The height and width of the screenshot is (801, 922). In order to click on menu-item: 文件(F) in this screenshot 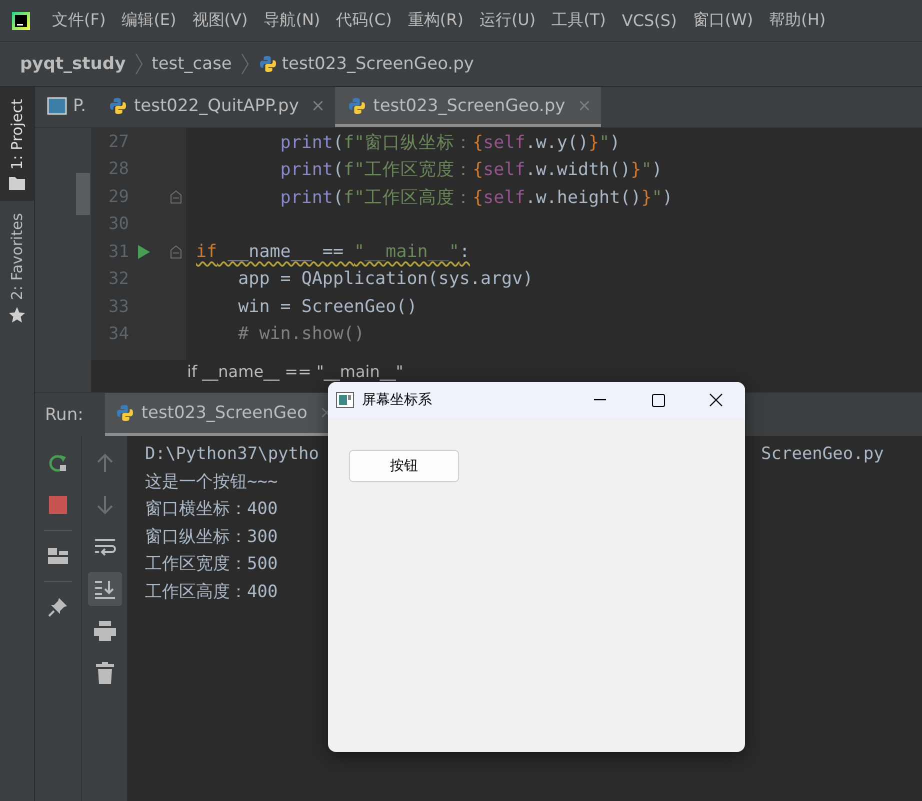, I will do `click(79, 20)`.